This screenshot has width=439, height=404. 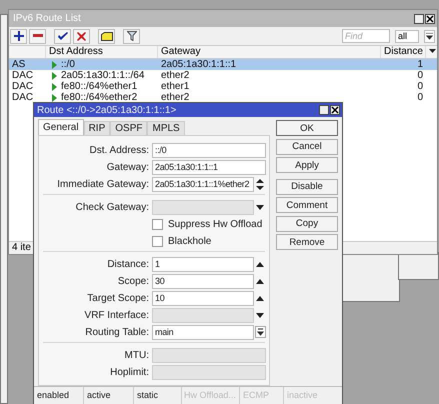 I want to click on input-field: ::/0, so click(x=209, y=150).